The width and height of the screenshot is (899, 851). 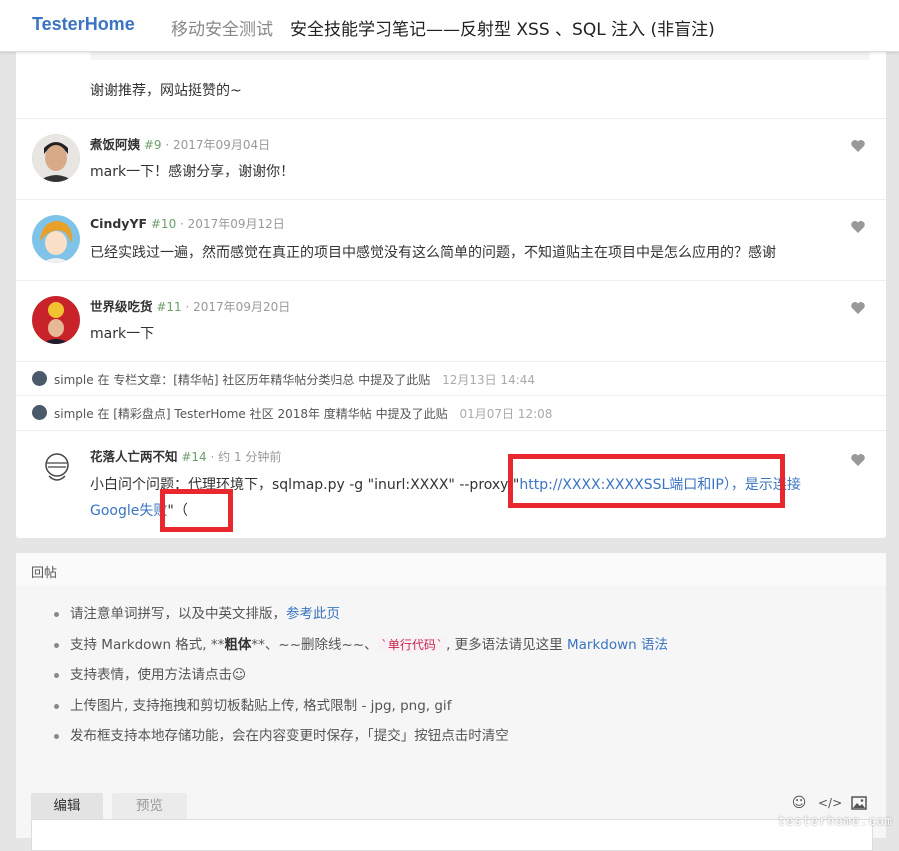 I want to click on reply-body: mark一下！感谢分享，谢谢你！, so click(x=192, y=172).